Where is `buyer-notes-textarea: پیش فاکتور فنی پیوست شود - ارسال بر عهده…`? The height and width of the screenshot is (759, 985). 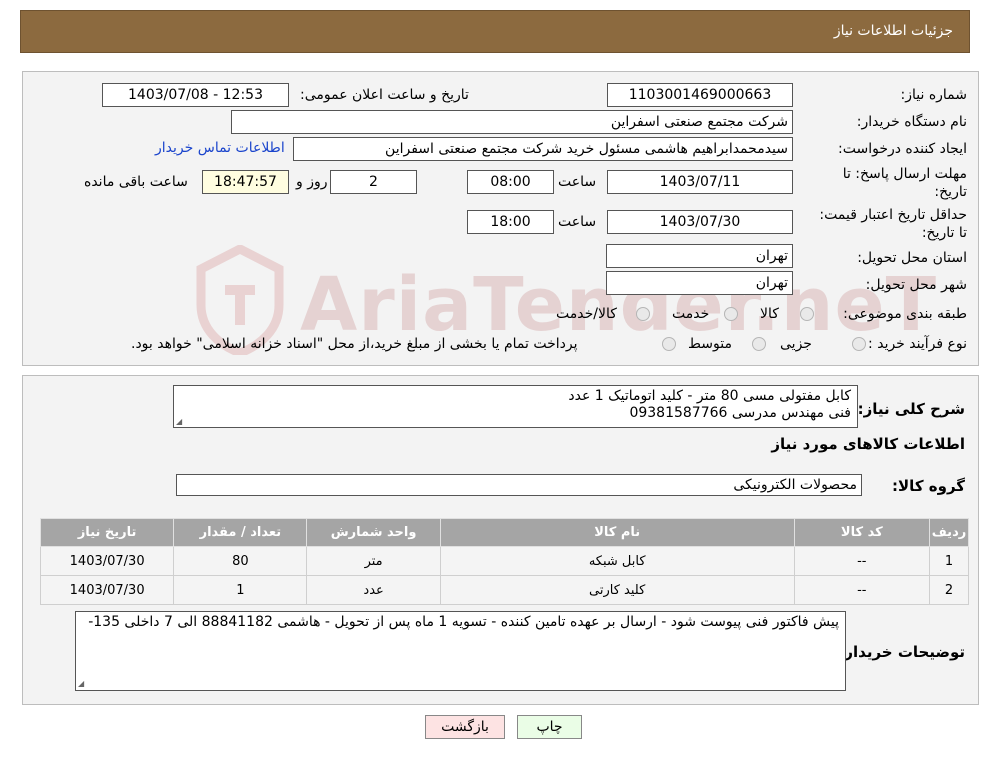 buyer-notes-textarea: پیش فاکتور فنی پیوست شود - ارسال بر عهده… is located at coordinates (460, 651).